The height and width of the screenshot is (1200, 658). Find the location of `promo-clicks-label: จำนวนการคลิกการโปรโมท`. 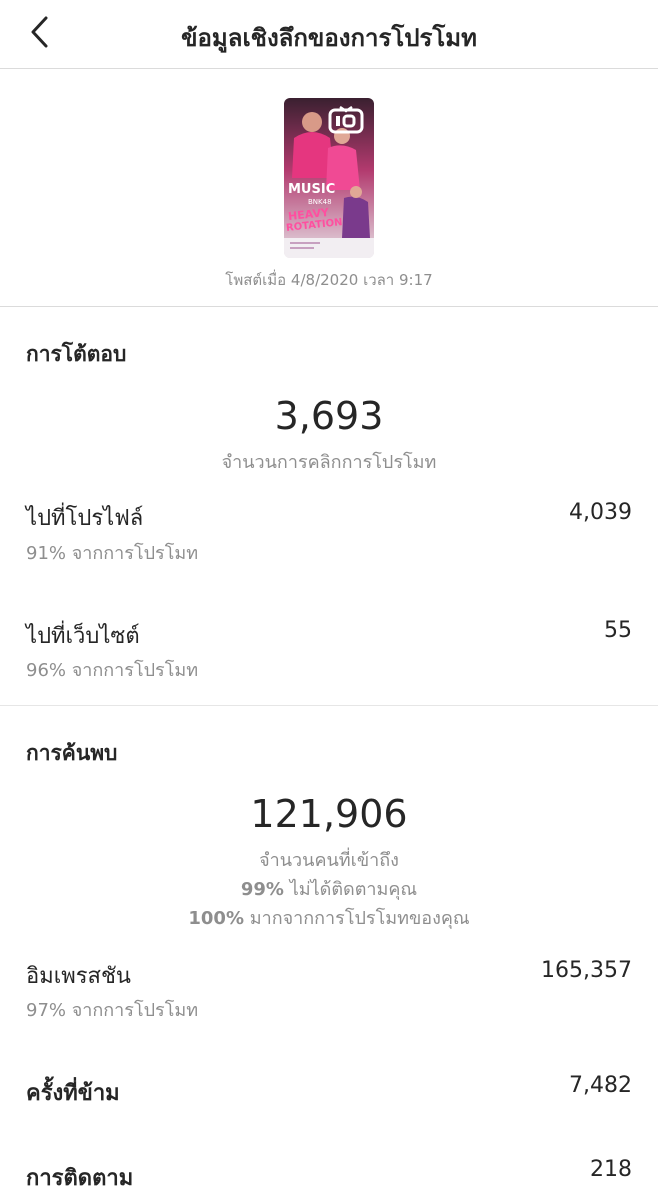

promo-clicks-label: จำนวนการคลิกการโปรโมท is located at coordinates (329, 462).